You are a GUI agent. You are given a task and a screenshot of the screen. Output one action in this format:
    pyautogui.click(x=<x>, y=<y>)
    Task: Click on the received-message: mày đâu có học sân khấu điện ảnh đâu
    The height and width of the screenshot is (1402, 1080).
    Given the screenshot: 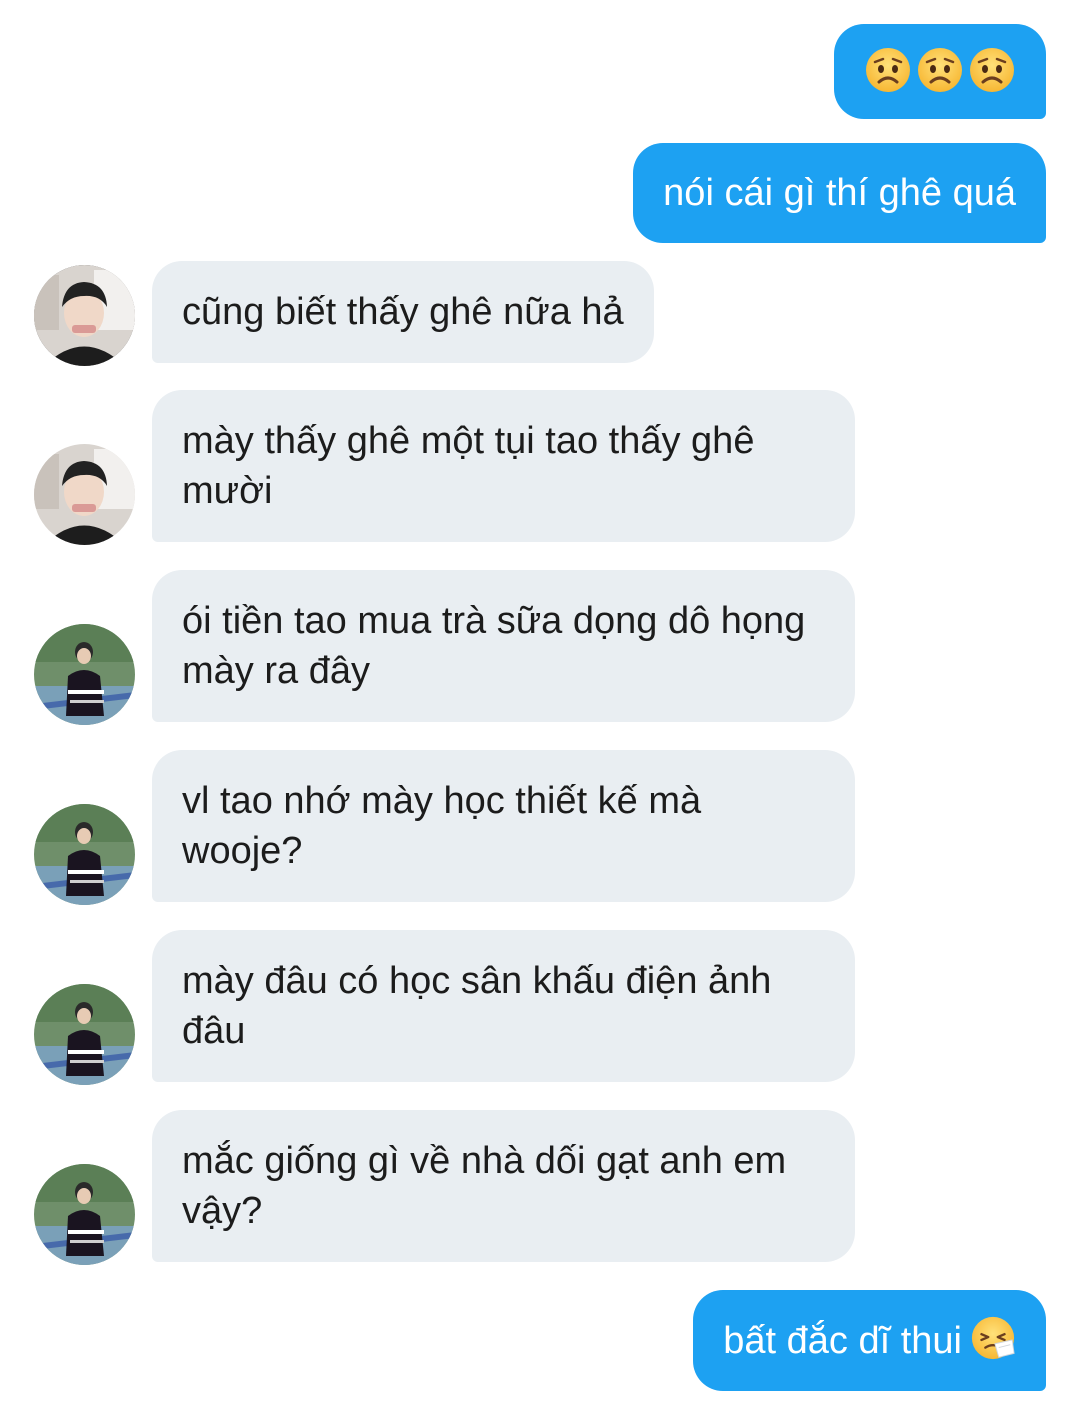 What is the action you would take?
    pyautogui.click(x=503, y=1006)
    